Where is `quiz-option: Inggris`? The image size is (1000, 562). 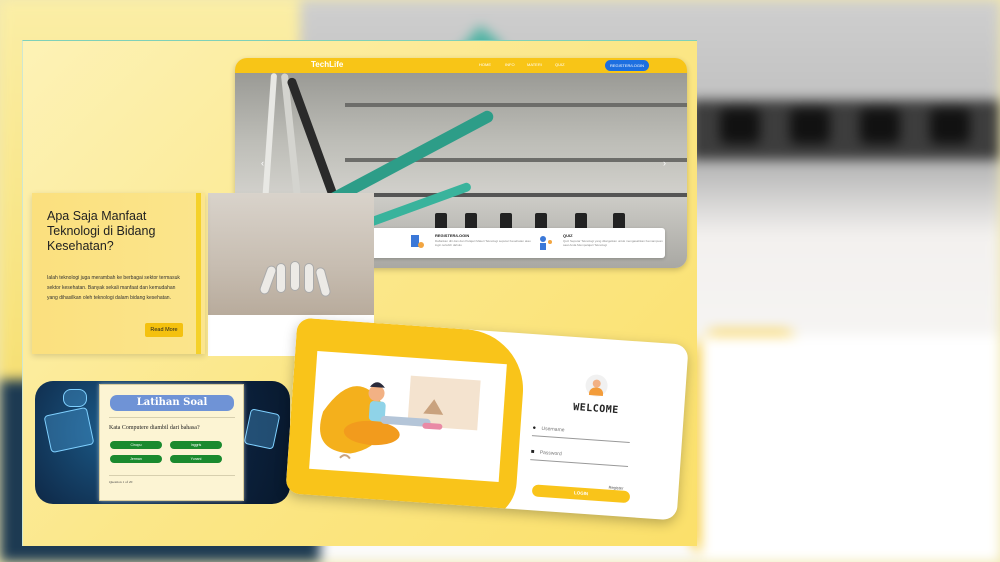
quiz-option: Inggris is located at coordinates (196, 445).